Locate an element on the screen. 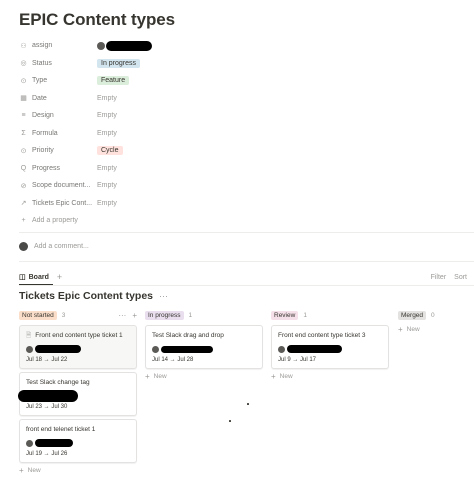 This screenshot has width=474, height=488. calendar-icon: ▦ is located at coordinates (23, 99).